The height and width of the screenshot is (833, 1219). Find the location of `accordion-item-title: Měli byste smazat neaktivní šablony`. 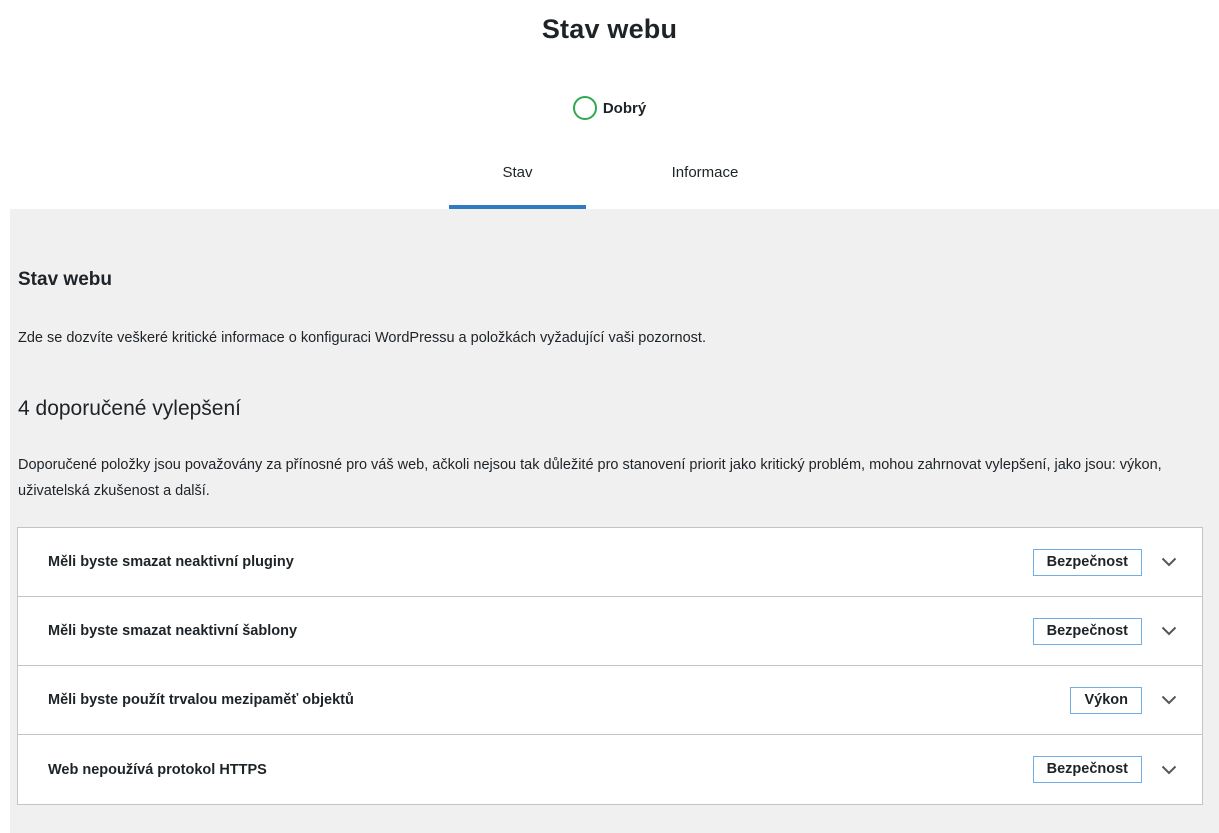

accordion-item-title: Měli byste smazat neaktivní šablony is located at coordinates (173, 631).